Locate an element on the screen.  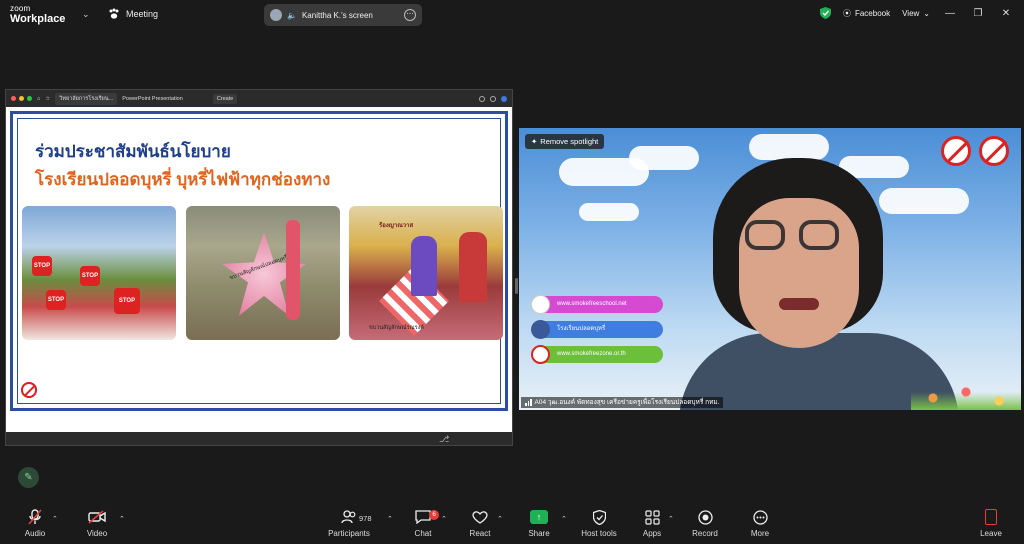
slide-title-line1: ร่วมประชาสัมพันธ์นโยบาย is located at coordinates (133, 151).